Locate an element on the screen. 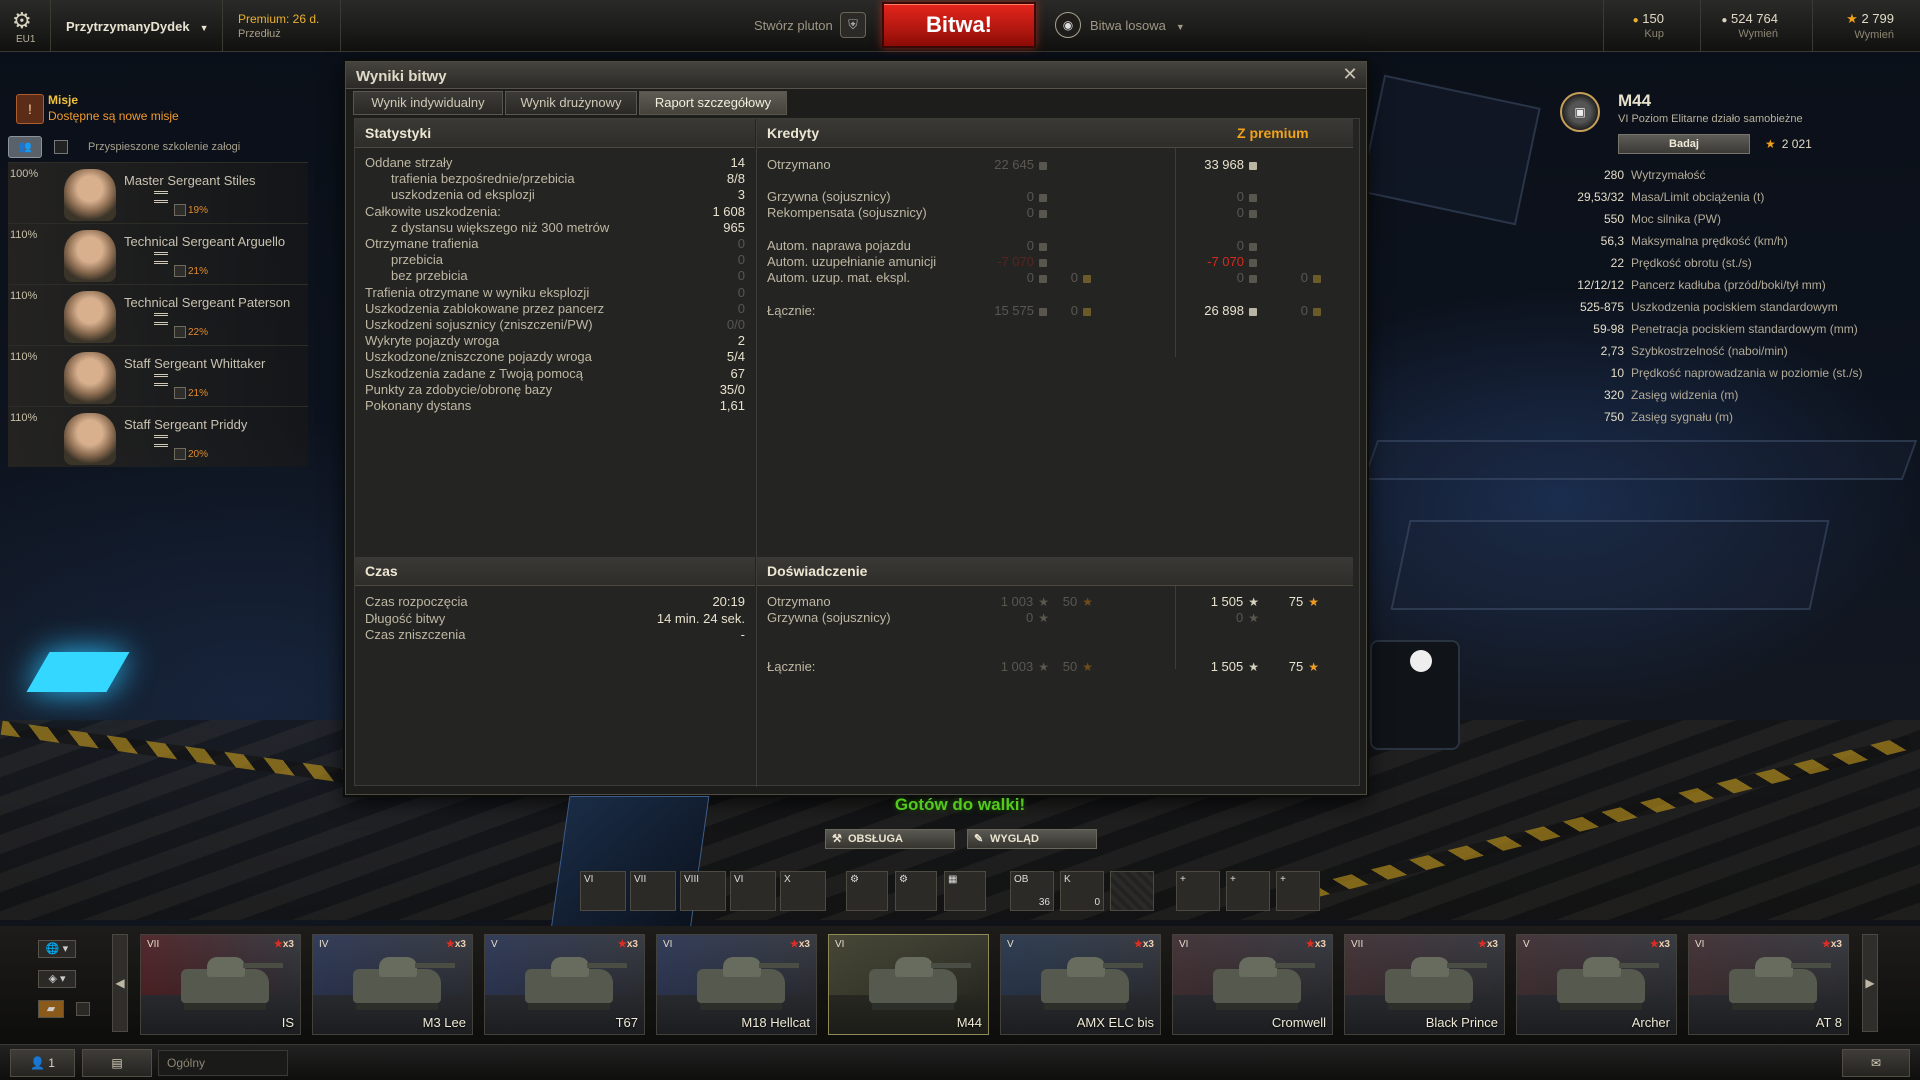  stat-row-label: z dystansu większego niż 300 metrów is located at coordinates (500, 227).